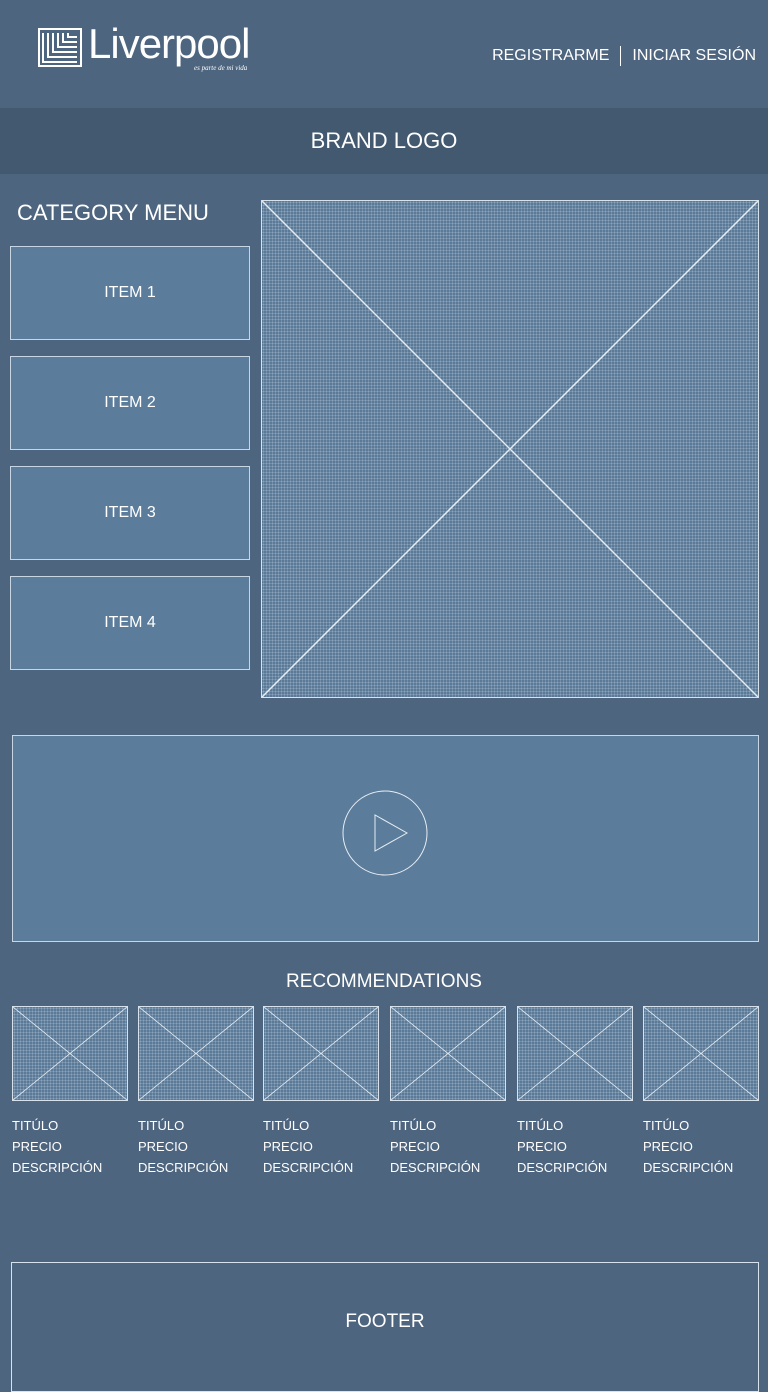 This screenshot has height=1392, width=768. What do you see at coordinates (169, 43) in the screenshot?
I see `logo-wordmark: Liverpool` at bounding box center [169, 43].